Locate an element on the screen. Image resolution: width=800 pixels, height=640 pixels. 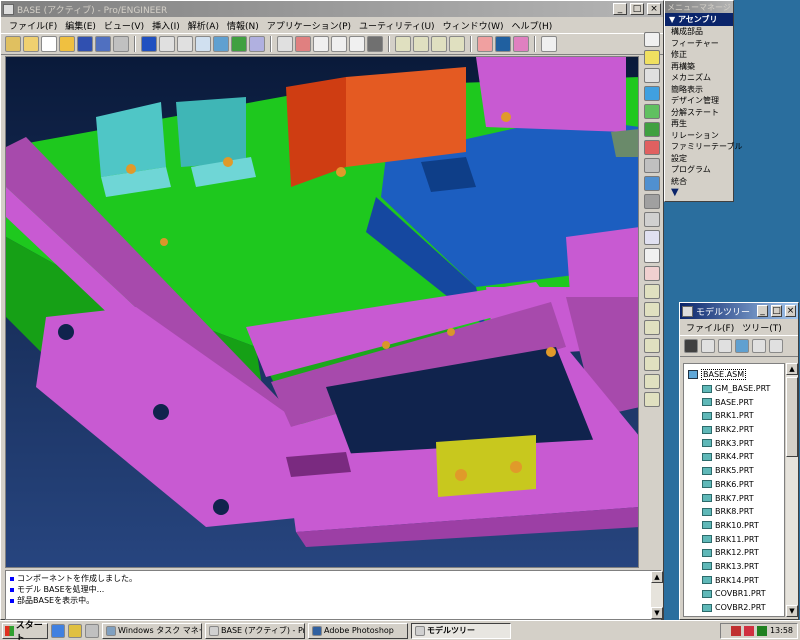
menu-item-modify: 修正 is located at coordinates (699, 55).